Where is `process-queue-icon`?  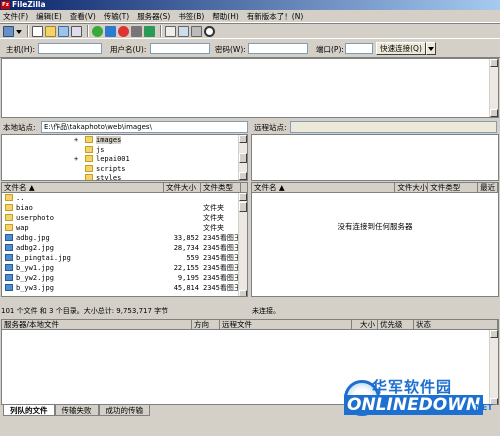
process-queue-icon is located at coordinates (110, 31).